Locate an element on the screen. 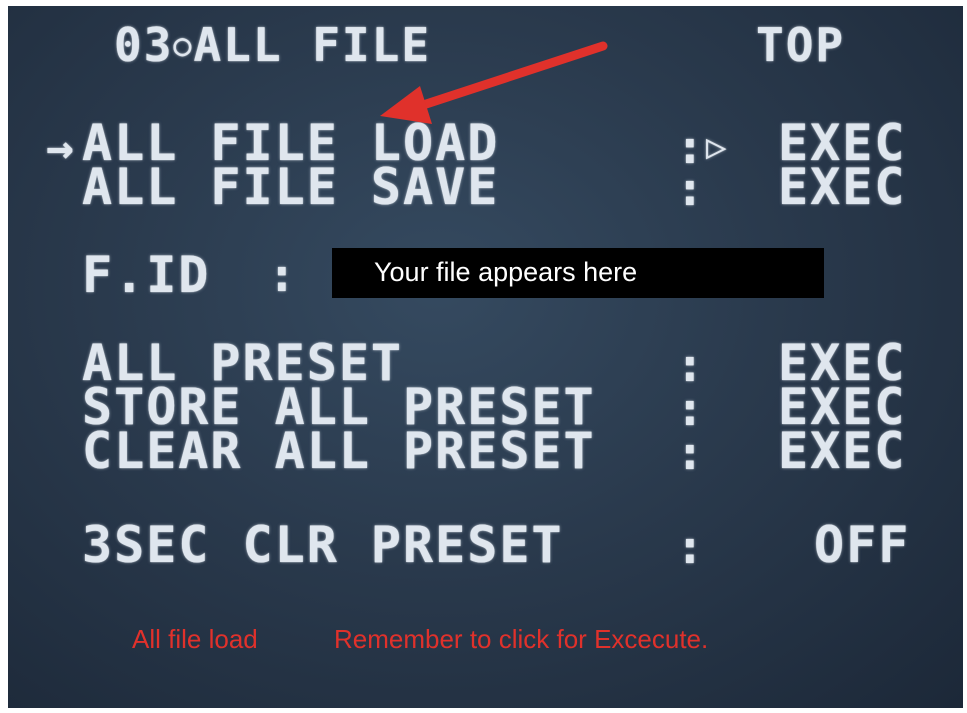 The image size is (967, 713). file-id-value: Your file appears here is located at coordinates (506, 272).